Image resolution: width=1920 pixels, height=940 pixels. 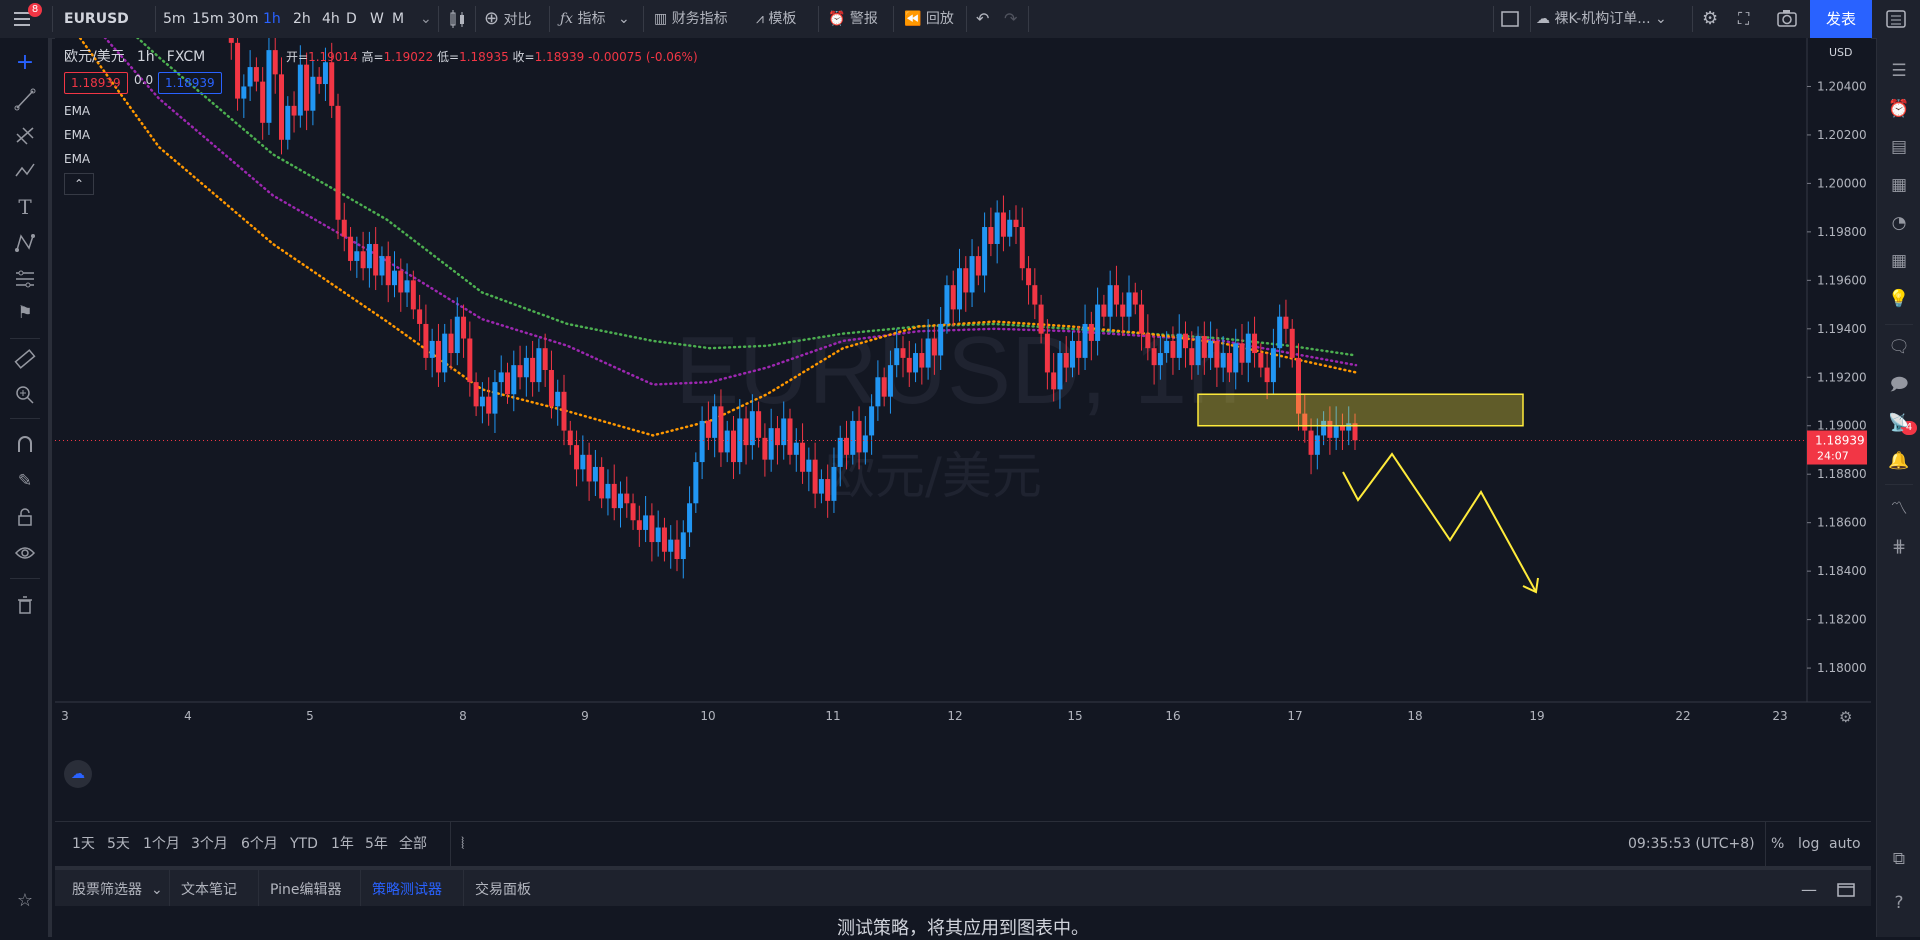 What do you see at coordinates (398, 19) in the screenshot?
I see `interval-M: M` at bounding box center [398, 19].